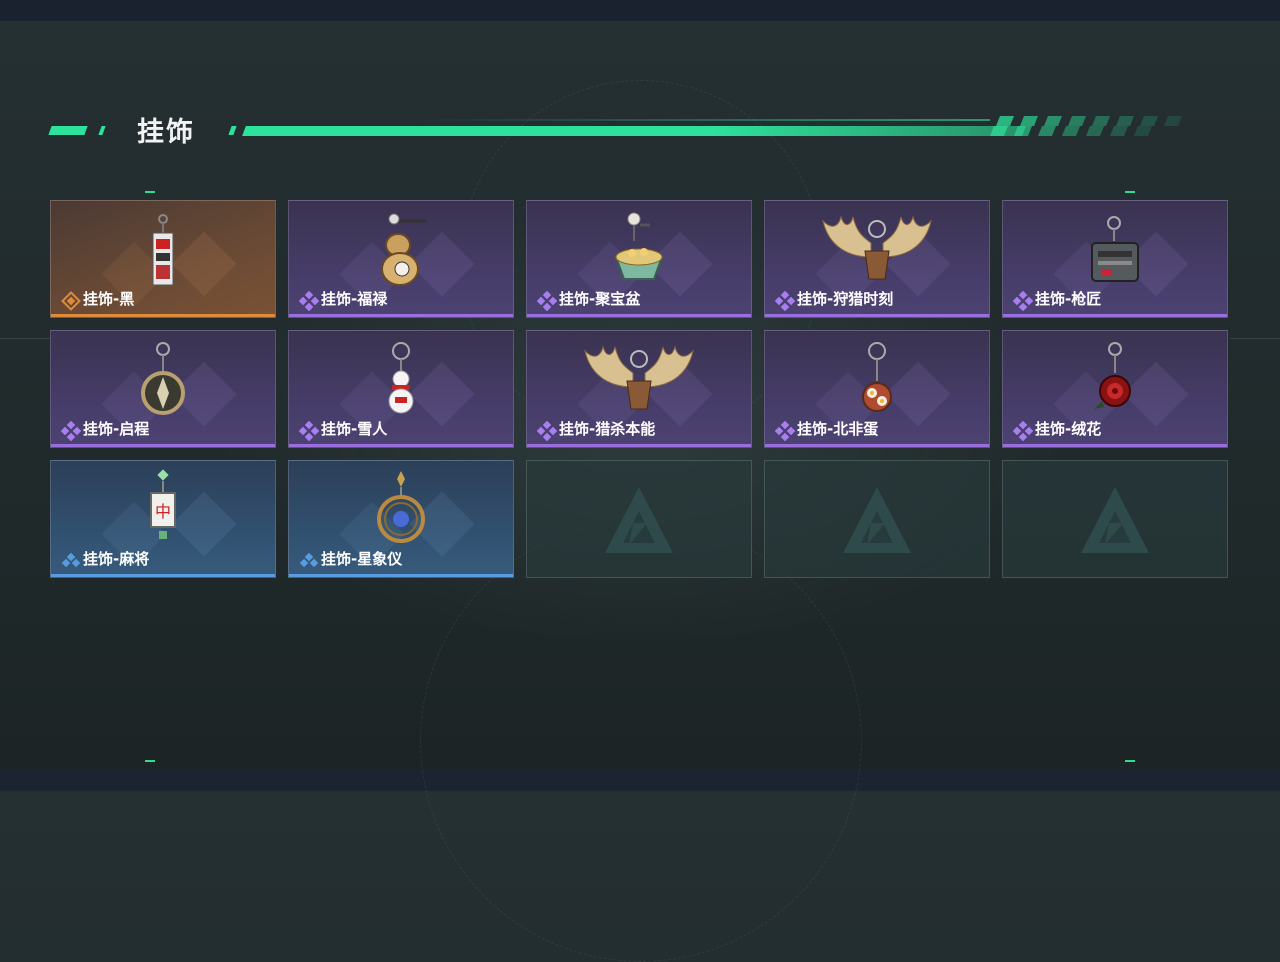  What do you see at coordinates (71, 301) in the screenshot?
I see `orange-rarity-icon` at bounding box center [71, 301].